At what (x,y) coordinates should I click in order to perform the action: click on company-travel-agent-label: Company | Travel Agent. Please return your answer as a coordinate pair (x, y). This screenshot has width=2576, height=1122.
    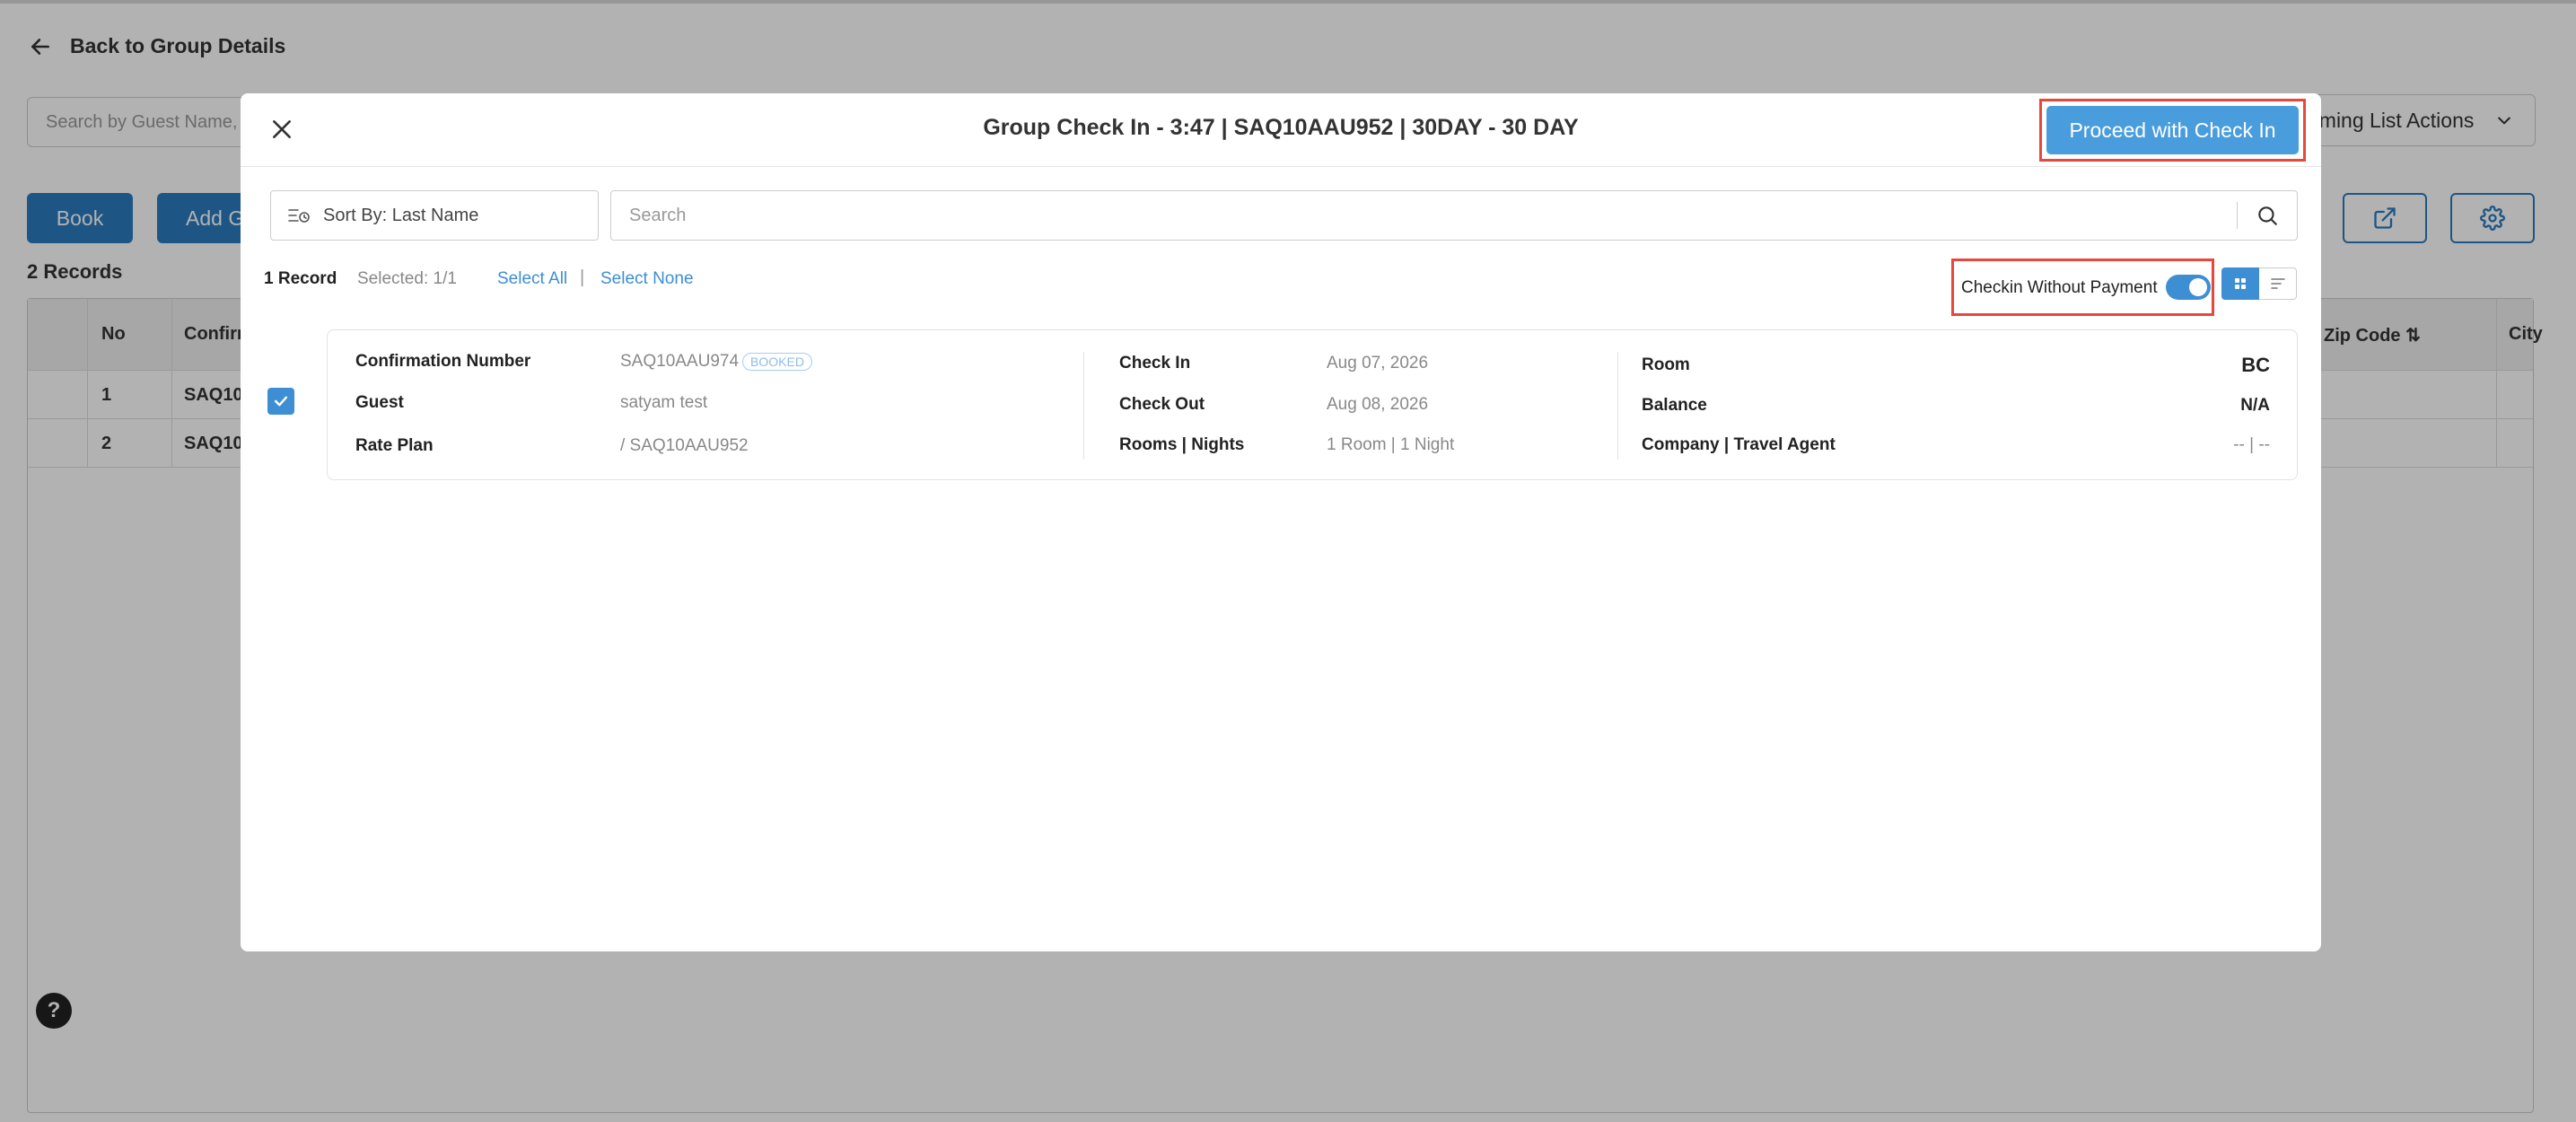
    Looking at the image, I should click on (1739, 444).